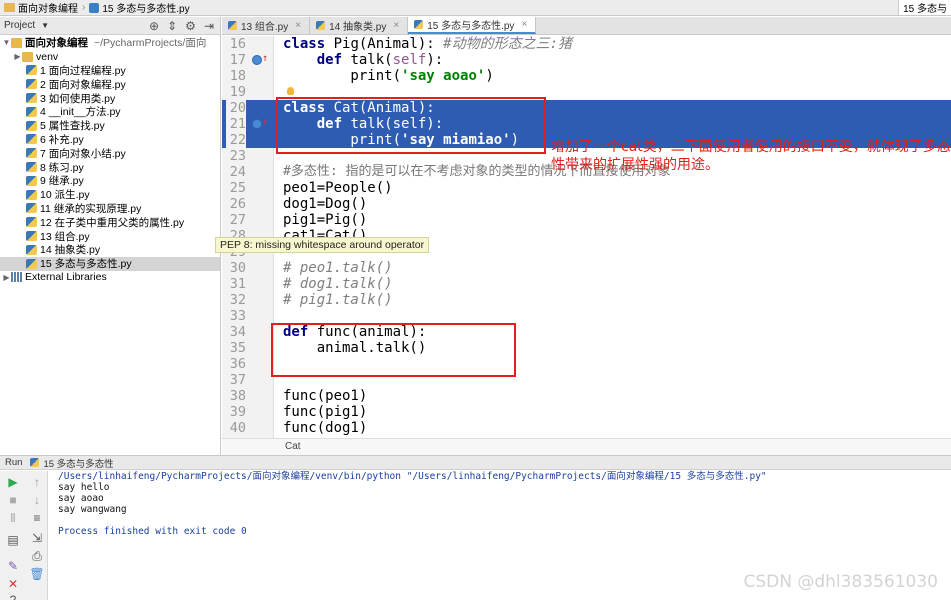 The image size is (951, 600). What do you see at coordinates (66, 277) in the screenshot?
I see `tree-item-label: External Libraries` at bounding box center [66, 277].